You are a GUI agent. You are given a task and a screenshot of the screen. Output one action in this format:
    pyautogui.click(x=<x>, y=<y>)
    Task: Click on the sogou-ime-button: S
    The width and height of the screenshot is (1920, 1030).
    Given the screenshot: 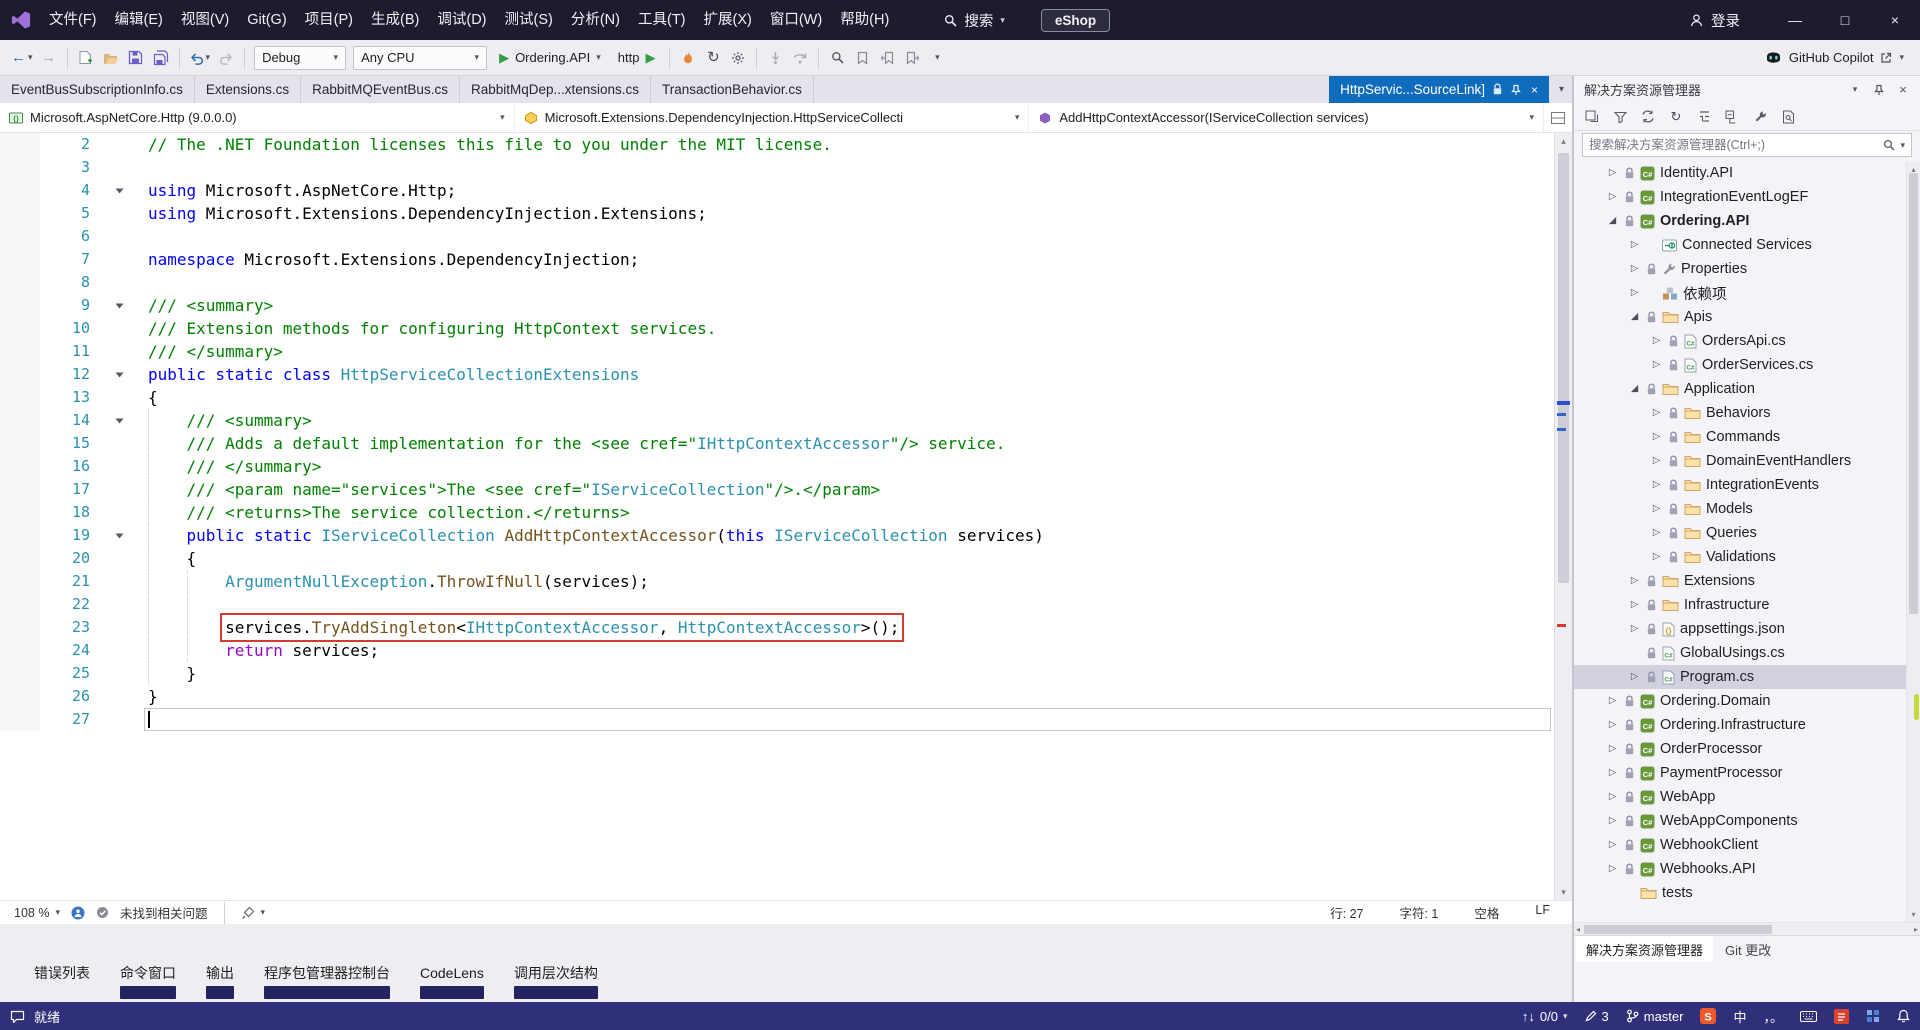 What is the action you would take?
    pyautogui.click(x=1708, y=1016)
    